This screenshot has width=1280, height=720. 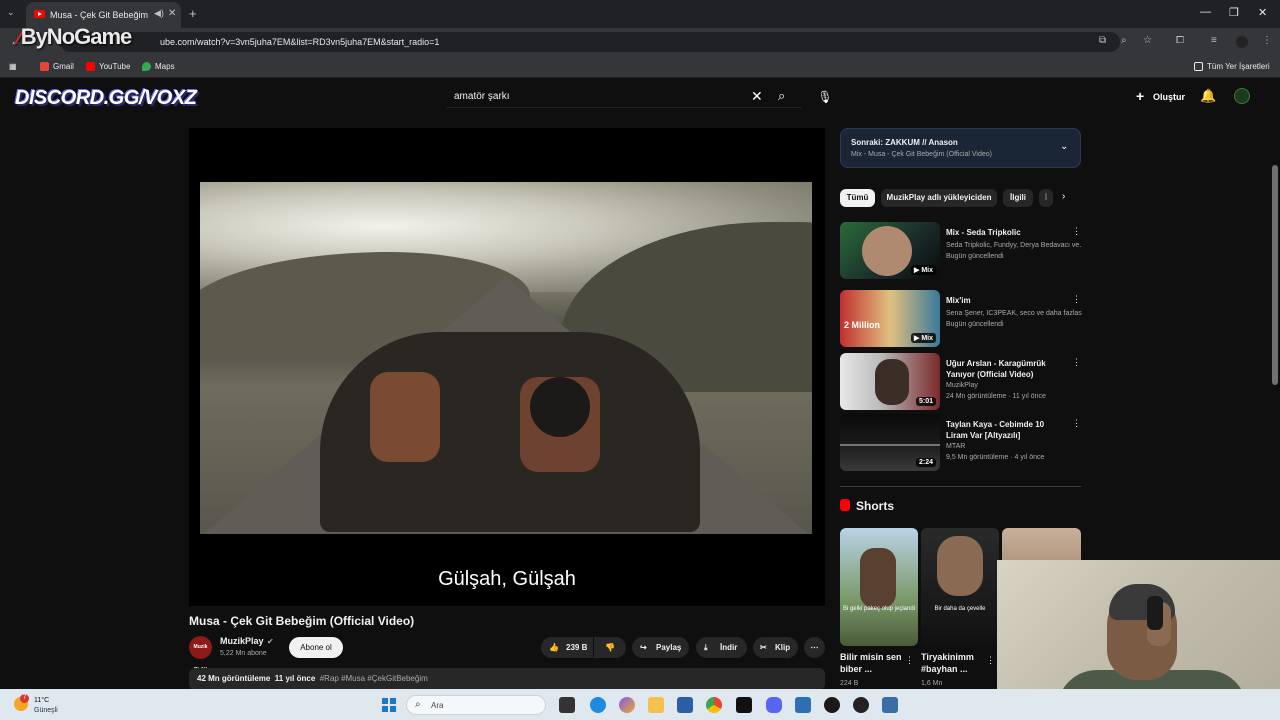 I want to click on search-icon: ⌕, so click(x=781, y=96).